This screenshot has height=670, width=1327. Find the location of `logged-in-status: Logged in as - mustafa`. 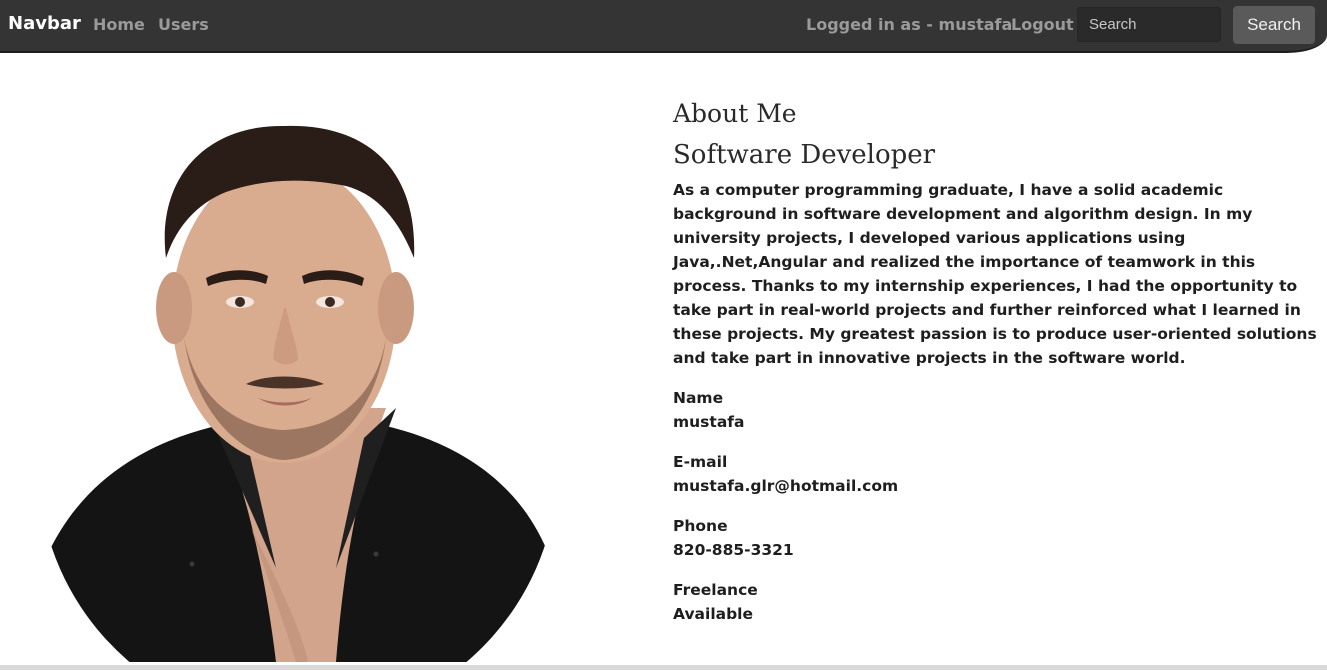

logged-in-status: Logged in as - mustafa is located at coordinates (909, 24).